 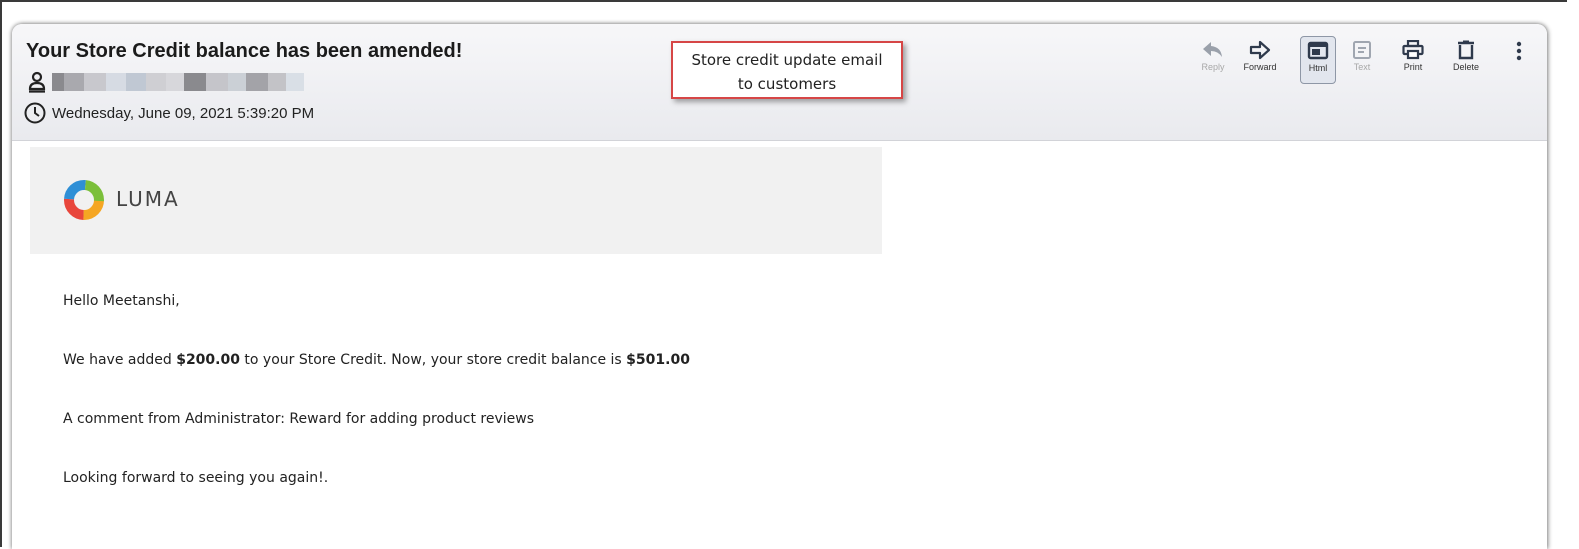 I want to click on more-options-icon, so click(x=1519, y=52).